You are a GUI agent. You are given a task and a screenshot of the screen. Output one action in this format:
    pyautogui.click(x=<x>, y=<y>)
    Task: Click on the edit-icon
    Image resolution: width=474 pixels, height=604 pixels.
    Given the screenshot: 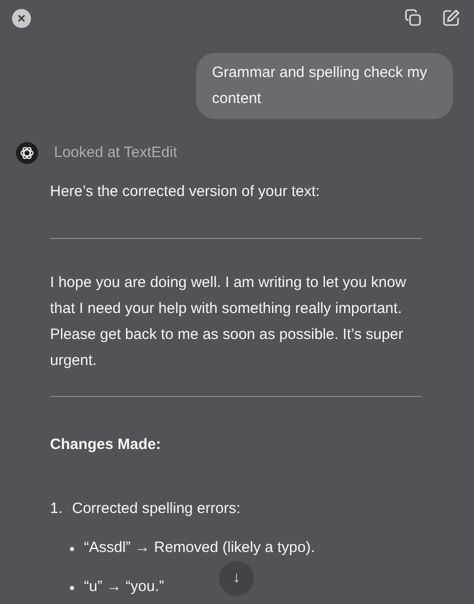 What is the action you would take?
    pyautogui.click(x=451, y=18)
    